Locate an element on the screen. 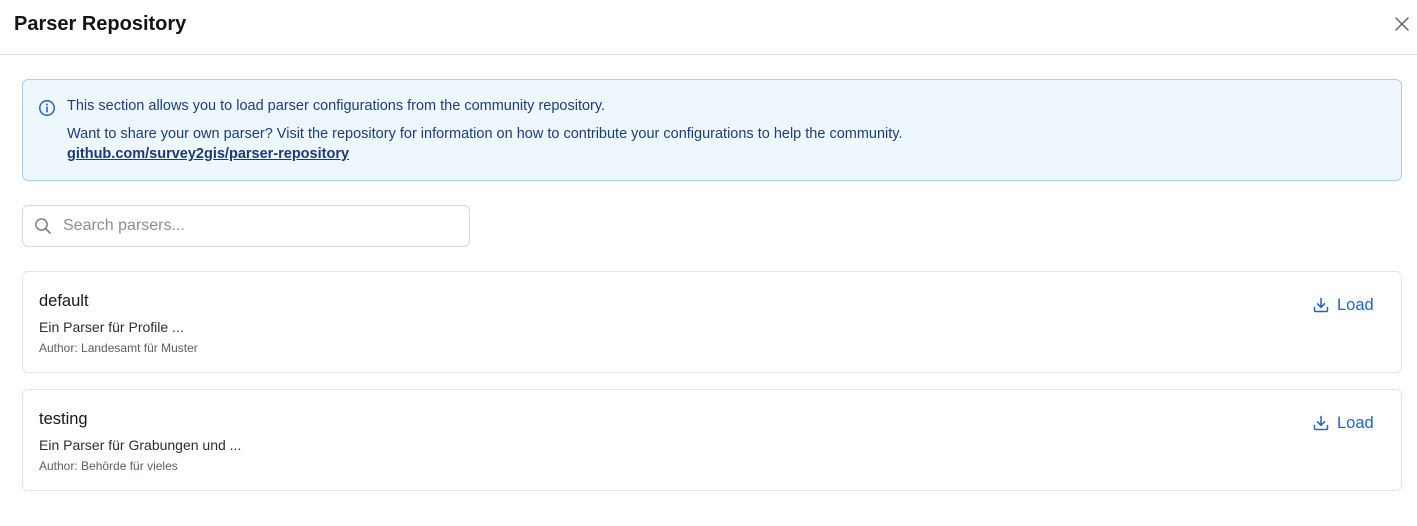 The height and width of the screenshot is (526, 1417). close-button is located at coordinates (1402, 24).